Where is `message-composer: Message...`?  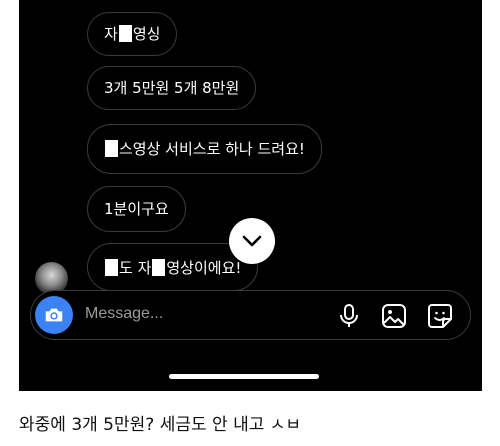
message-composer: Message... is located at coordinates (250, 315).